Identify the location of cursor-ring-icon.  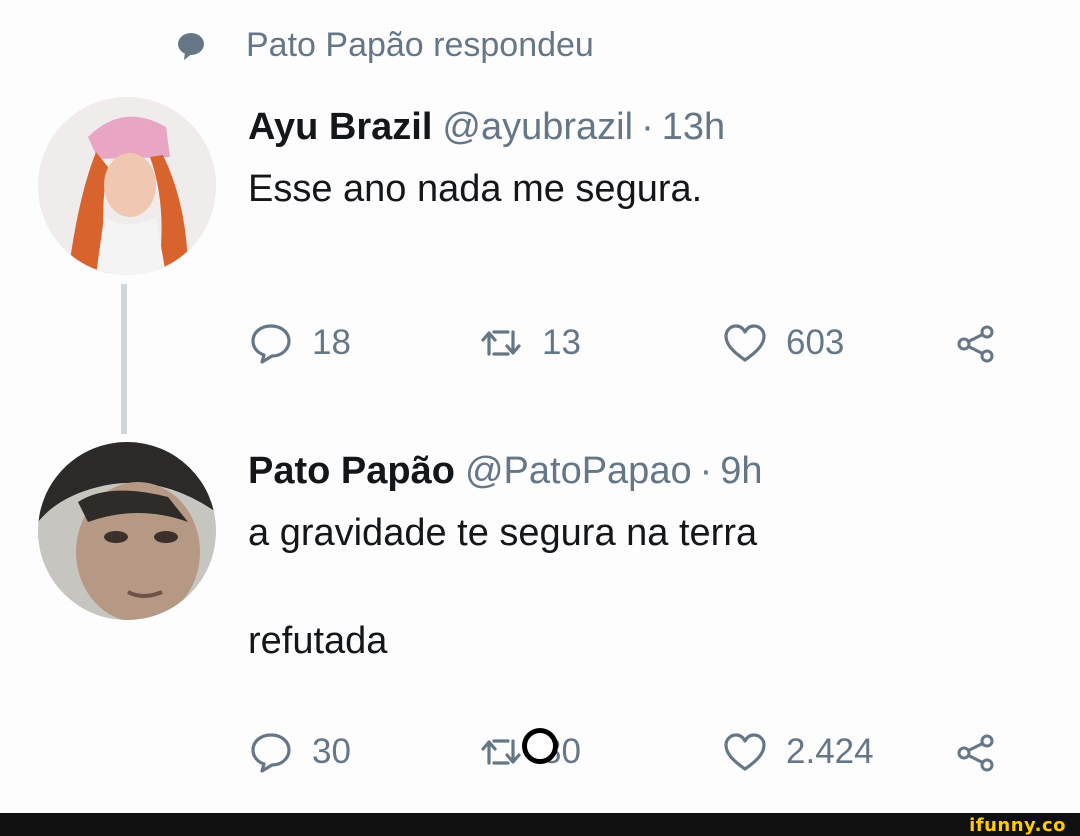
(540, 746).